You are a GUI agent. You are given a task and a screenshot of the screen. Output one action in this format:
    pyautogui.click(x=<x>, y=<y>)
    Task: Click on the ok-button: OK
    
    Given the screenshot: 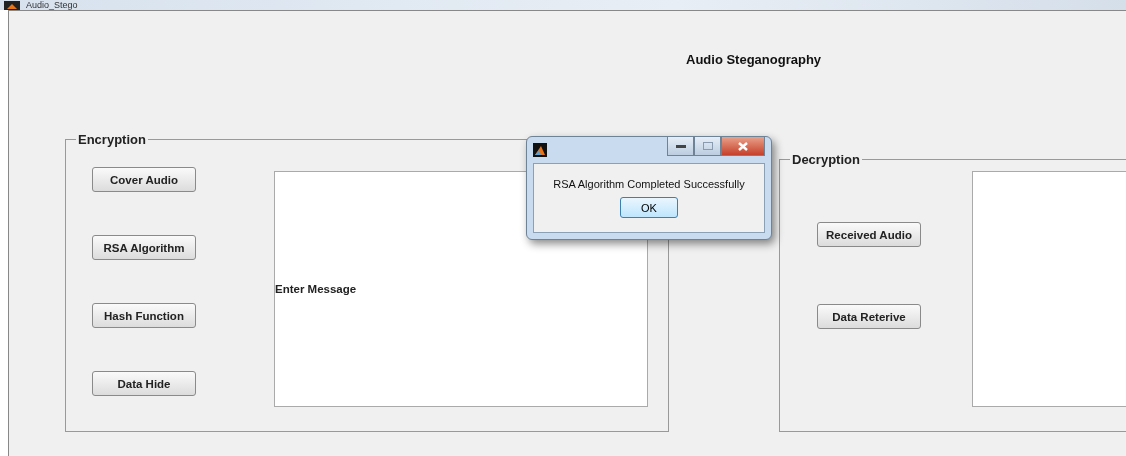 What is the action you would take?
    pyautogui.click(x=649, y=207)
    